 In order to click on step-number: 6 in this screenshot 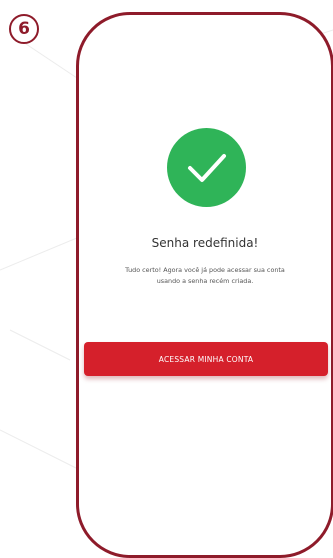, I will do `click(24, 29)`.